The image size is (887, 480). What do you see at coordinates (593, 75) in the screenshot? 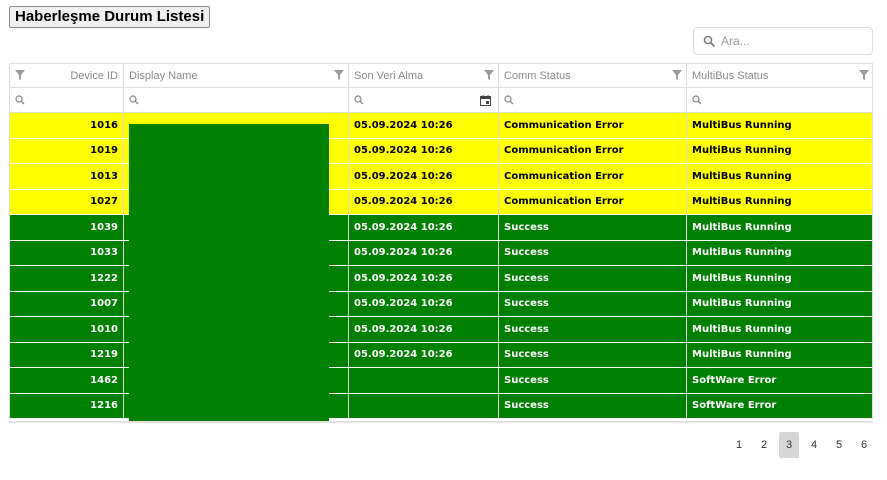
I see `column-header-comm-status: Comm Status` at bounding box center [593, 75].